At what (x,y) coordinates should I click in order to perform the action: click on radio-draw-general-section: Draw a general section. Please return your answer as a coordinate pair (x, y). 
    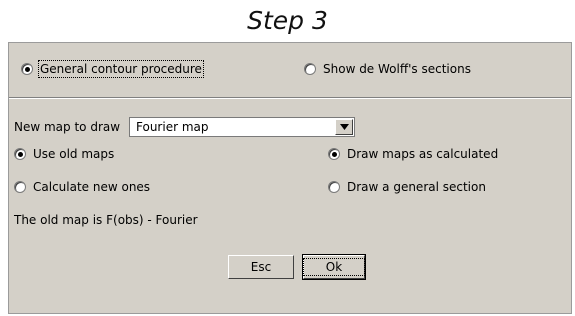
    Looking at the image, I should click on (407, 187).